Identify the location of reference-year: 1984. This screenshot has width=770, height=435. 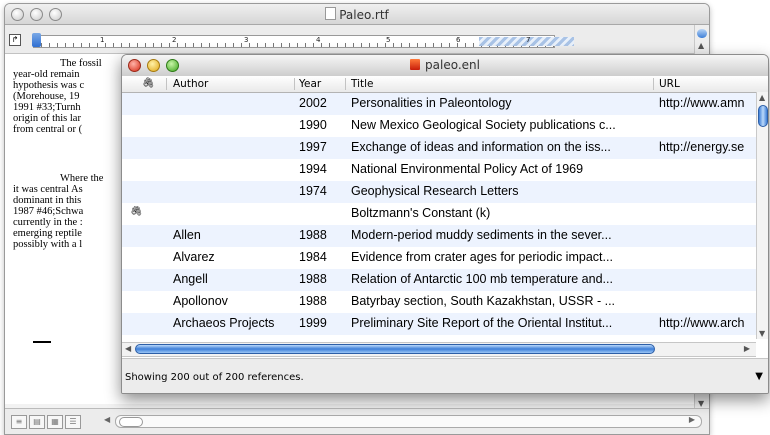
(313, 257).